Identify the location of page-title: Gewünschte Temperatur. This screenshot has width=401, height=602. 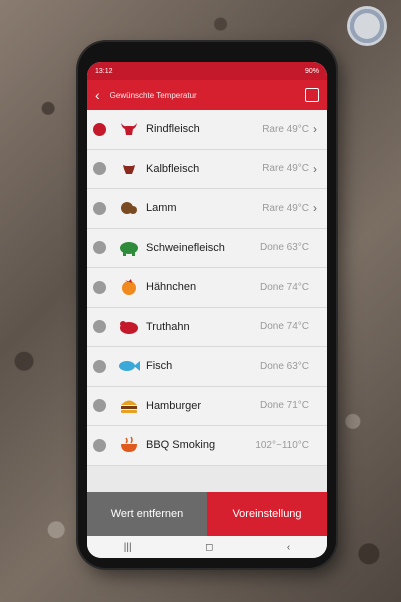
(153, 95).